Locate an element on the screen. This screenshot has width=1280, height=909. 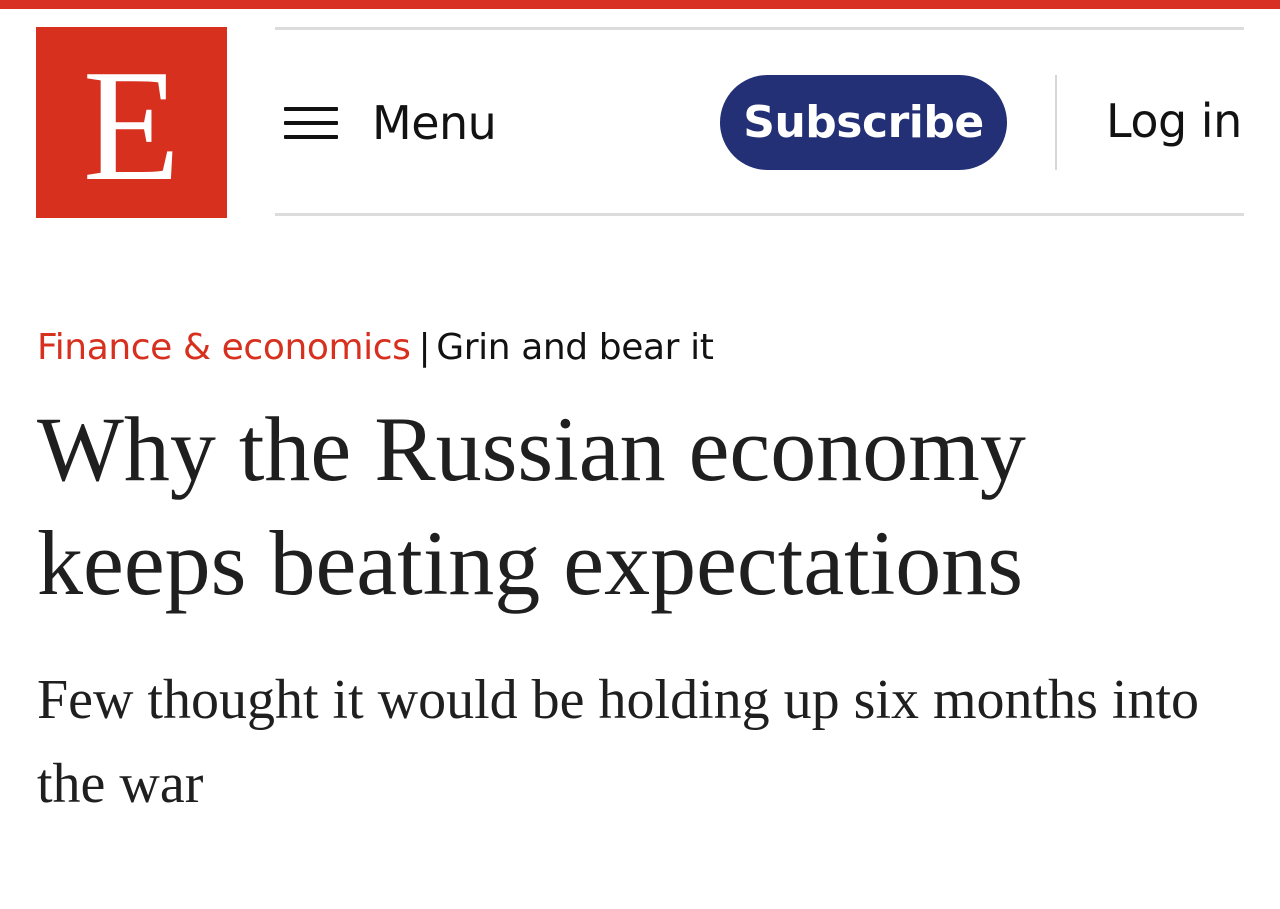
menu-button: Menu is located at coordinates (390, 123).